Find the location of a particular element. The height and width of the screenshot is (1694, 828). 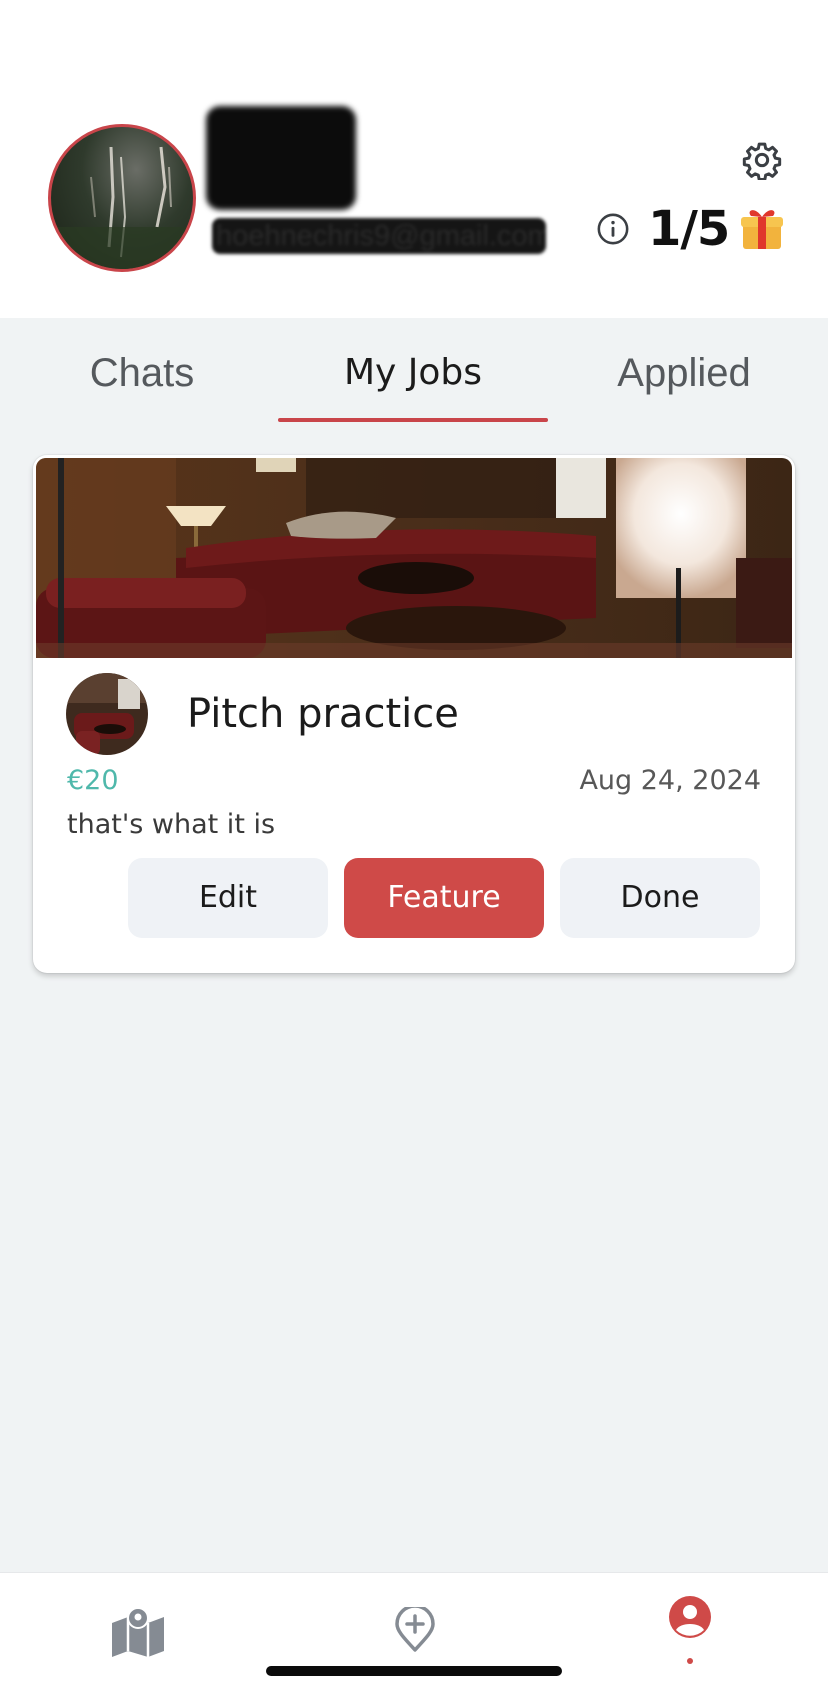

redacted-name is located at coordinates (281, 158).